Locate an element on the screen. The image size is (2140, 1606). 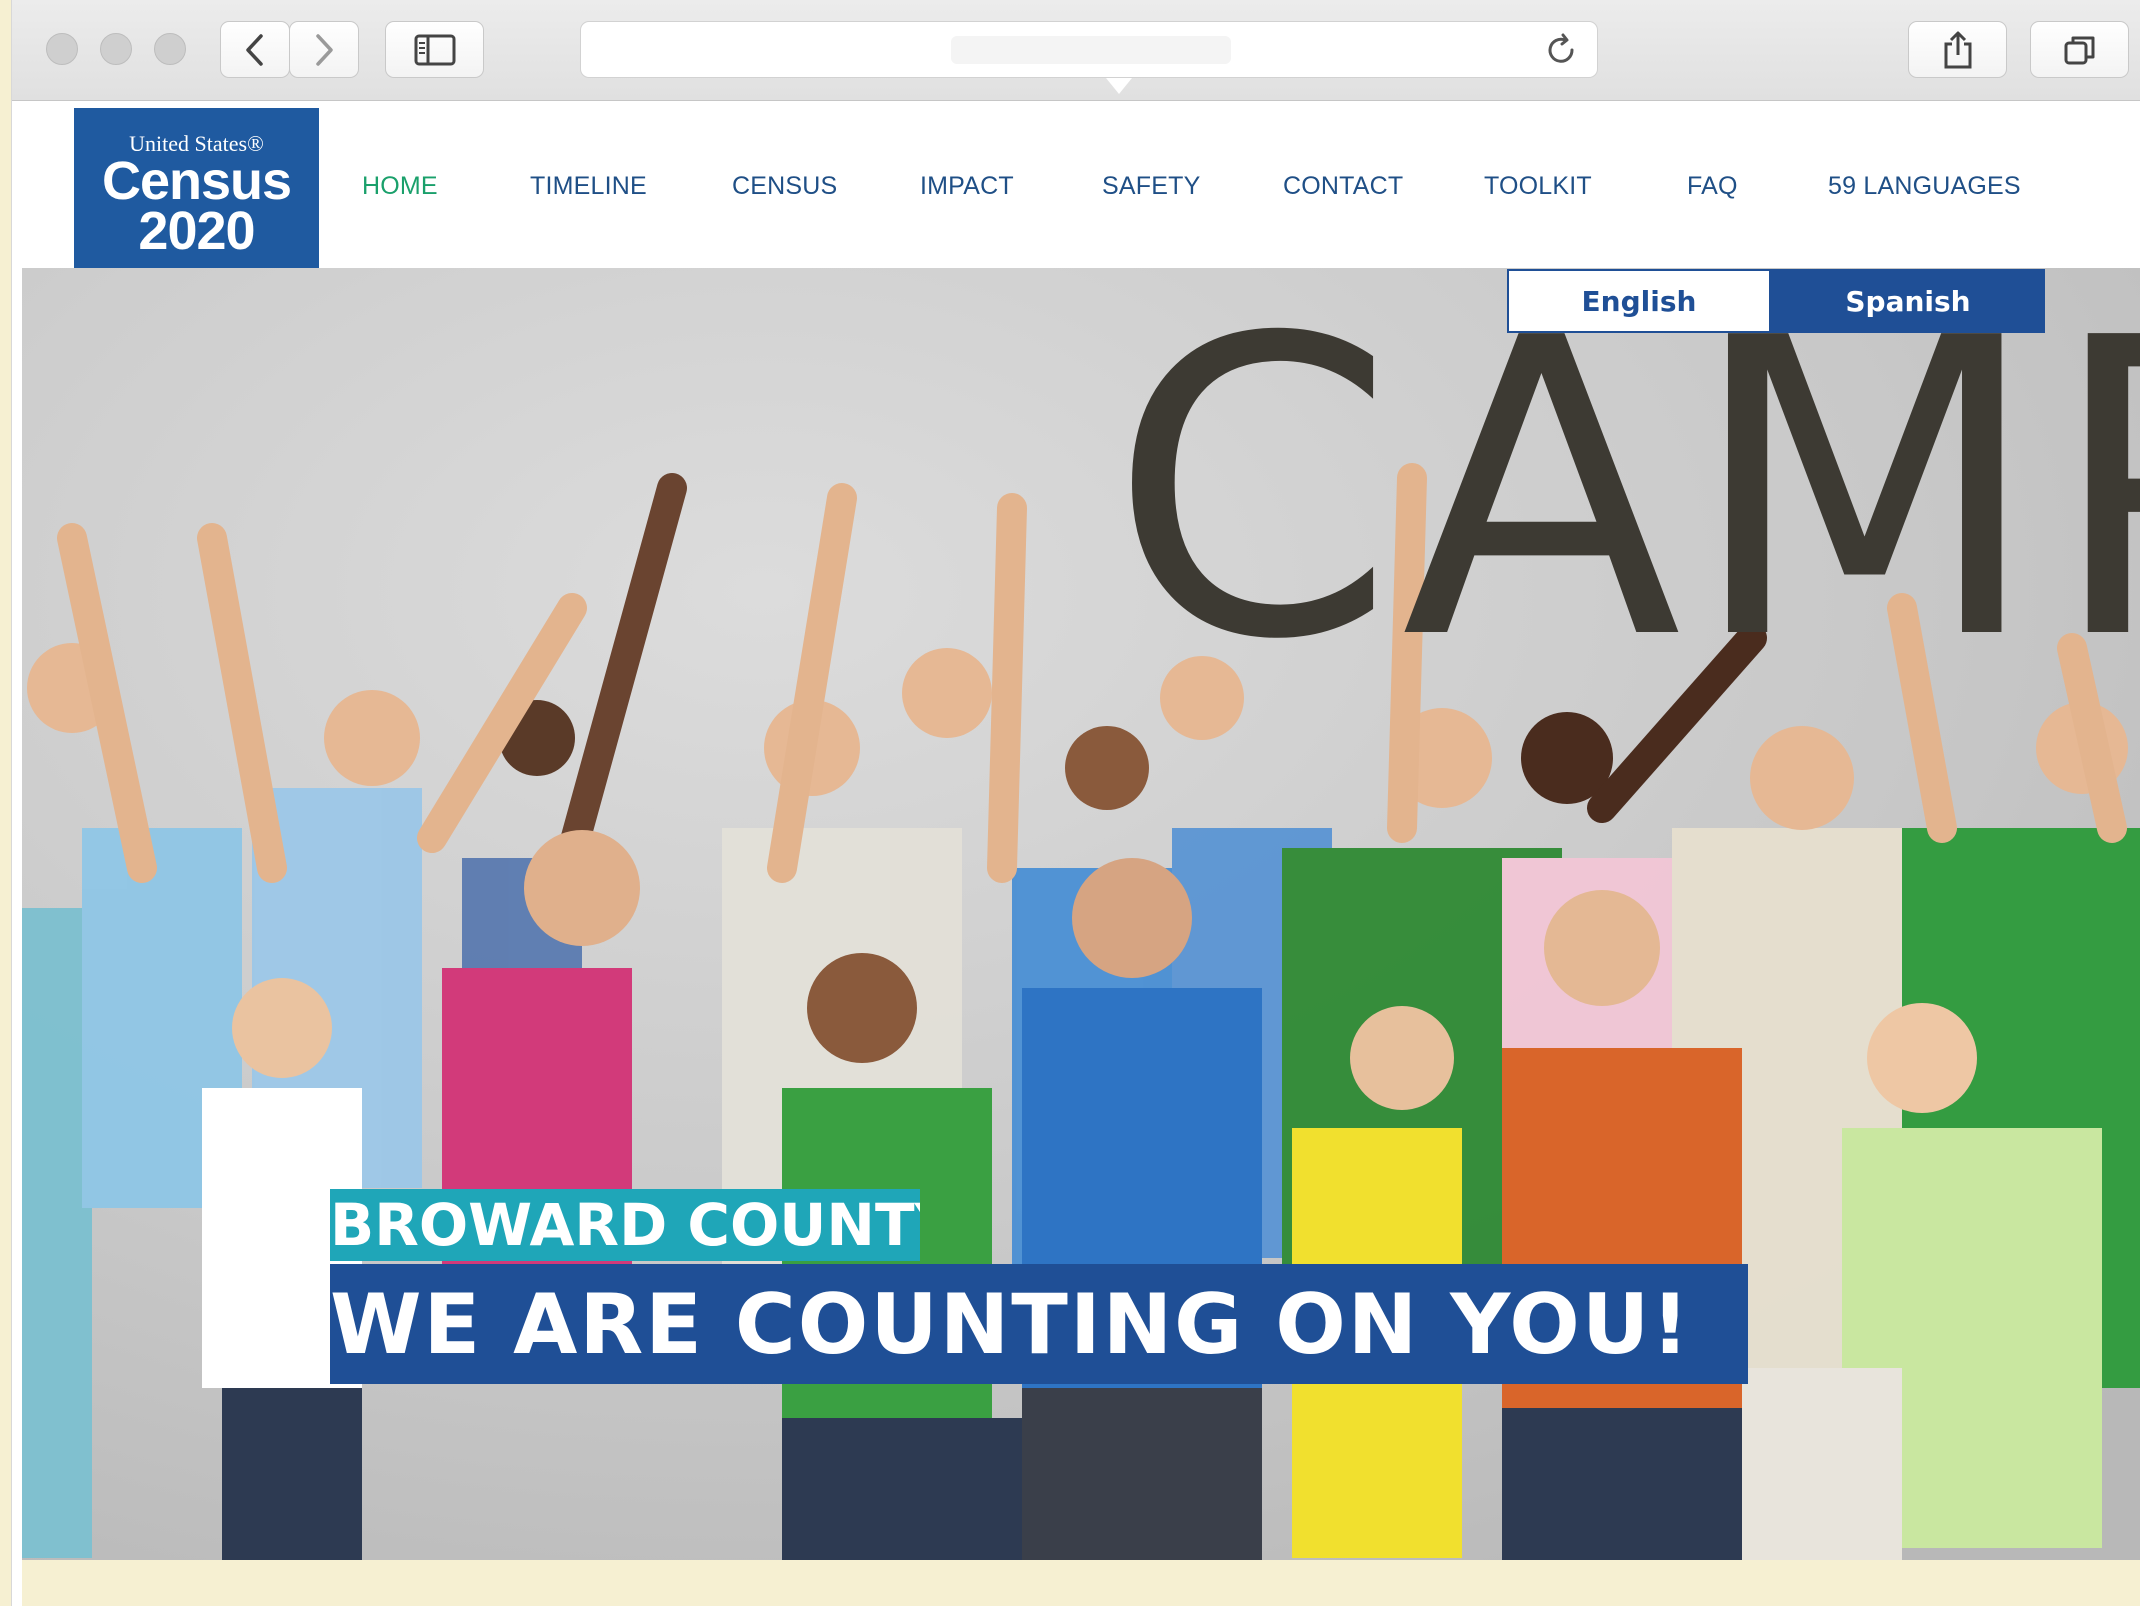
forward-button is located at coordinates (324, 49).